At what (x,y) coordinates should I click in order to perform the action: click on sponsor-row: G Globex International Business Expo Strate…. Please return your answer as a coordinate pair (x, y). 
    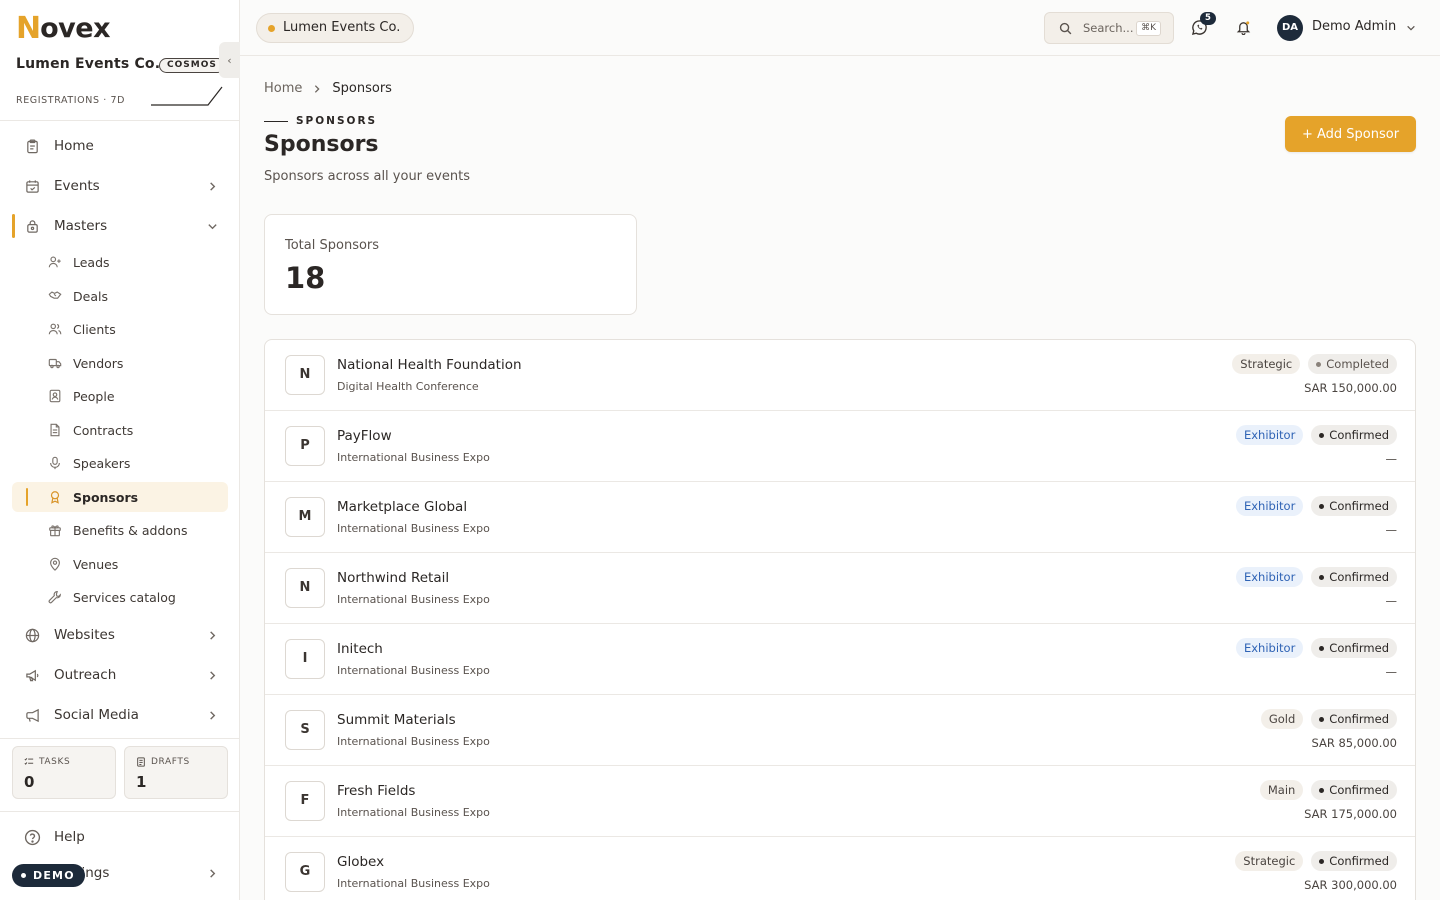
    Looking at the image, I should click on (840, 868).